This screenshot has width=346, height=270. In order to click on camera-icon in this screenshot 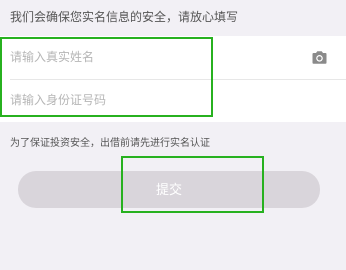, I will do `click(319, 57)`.